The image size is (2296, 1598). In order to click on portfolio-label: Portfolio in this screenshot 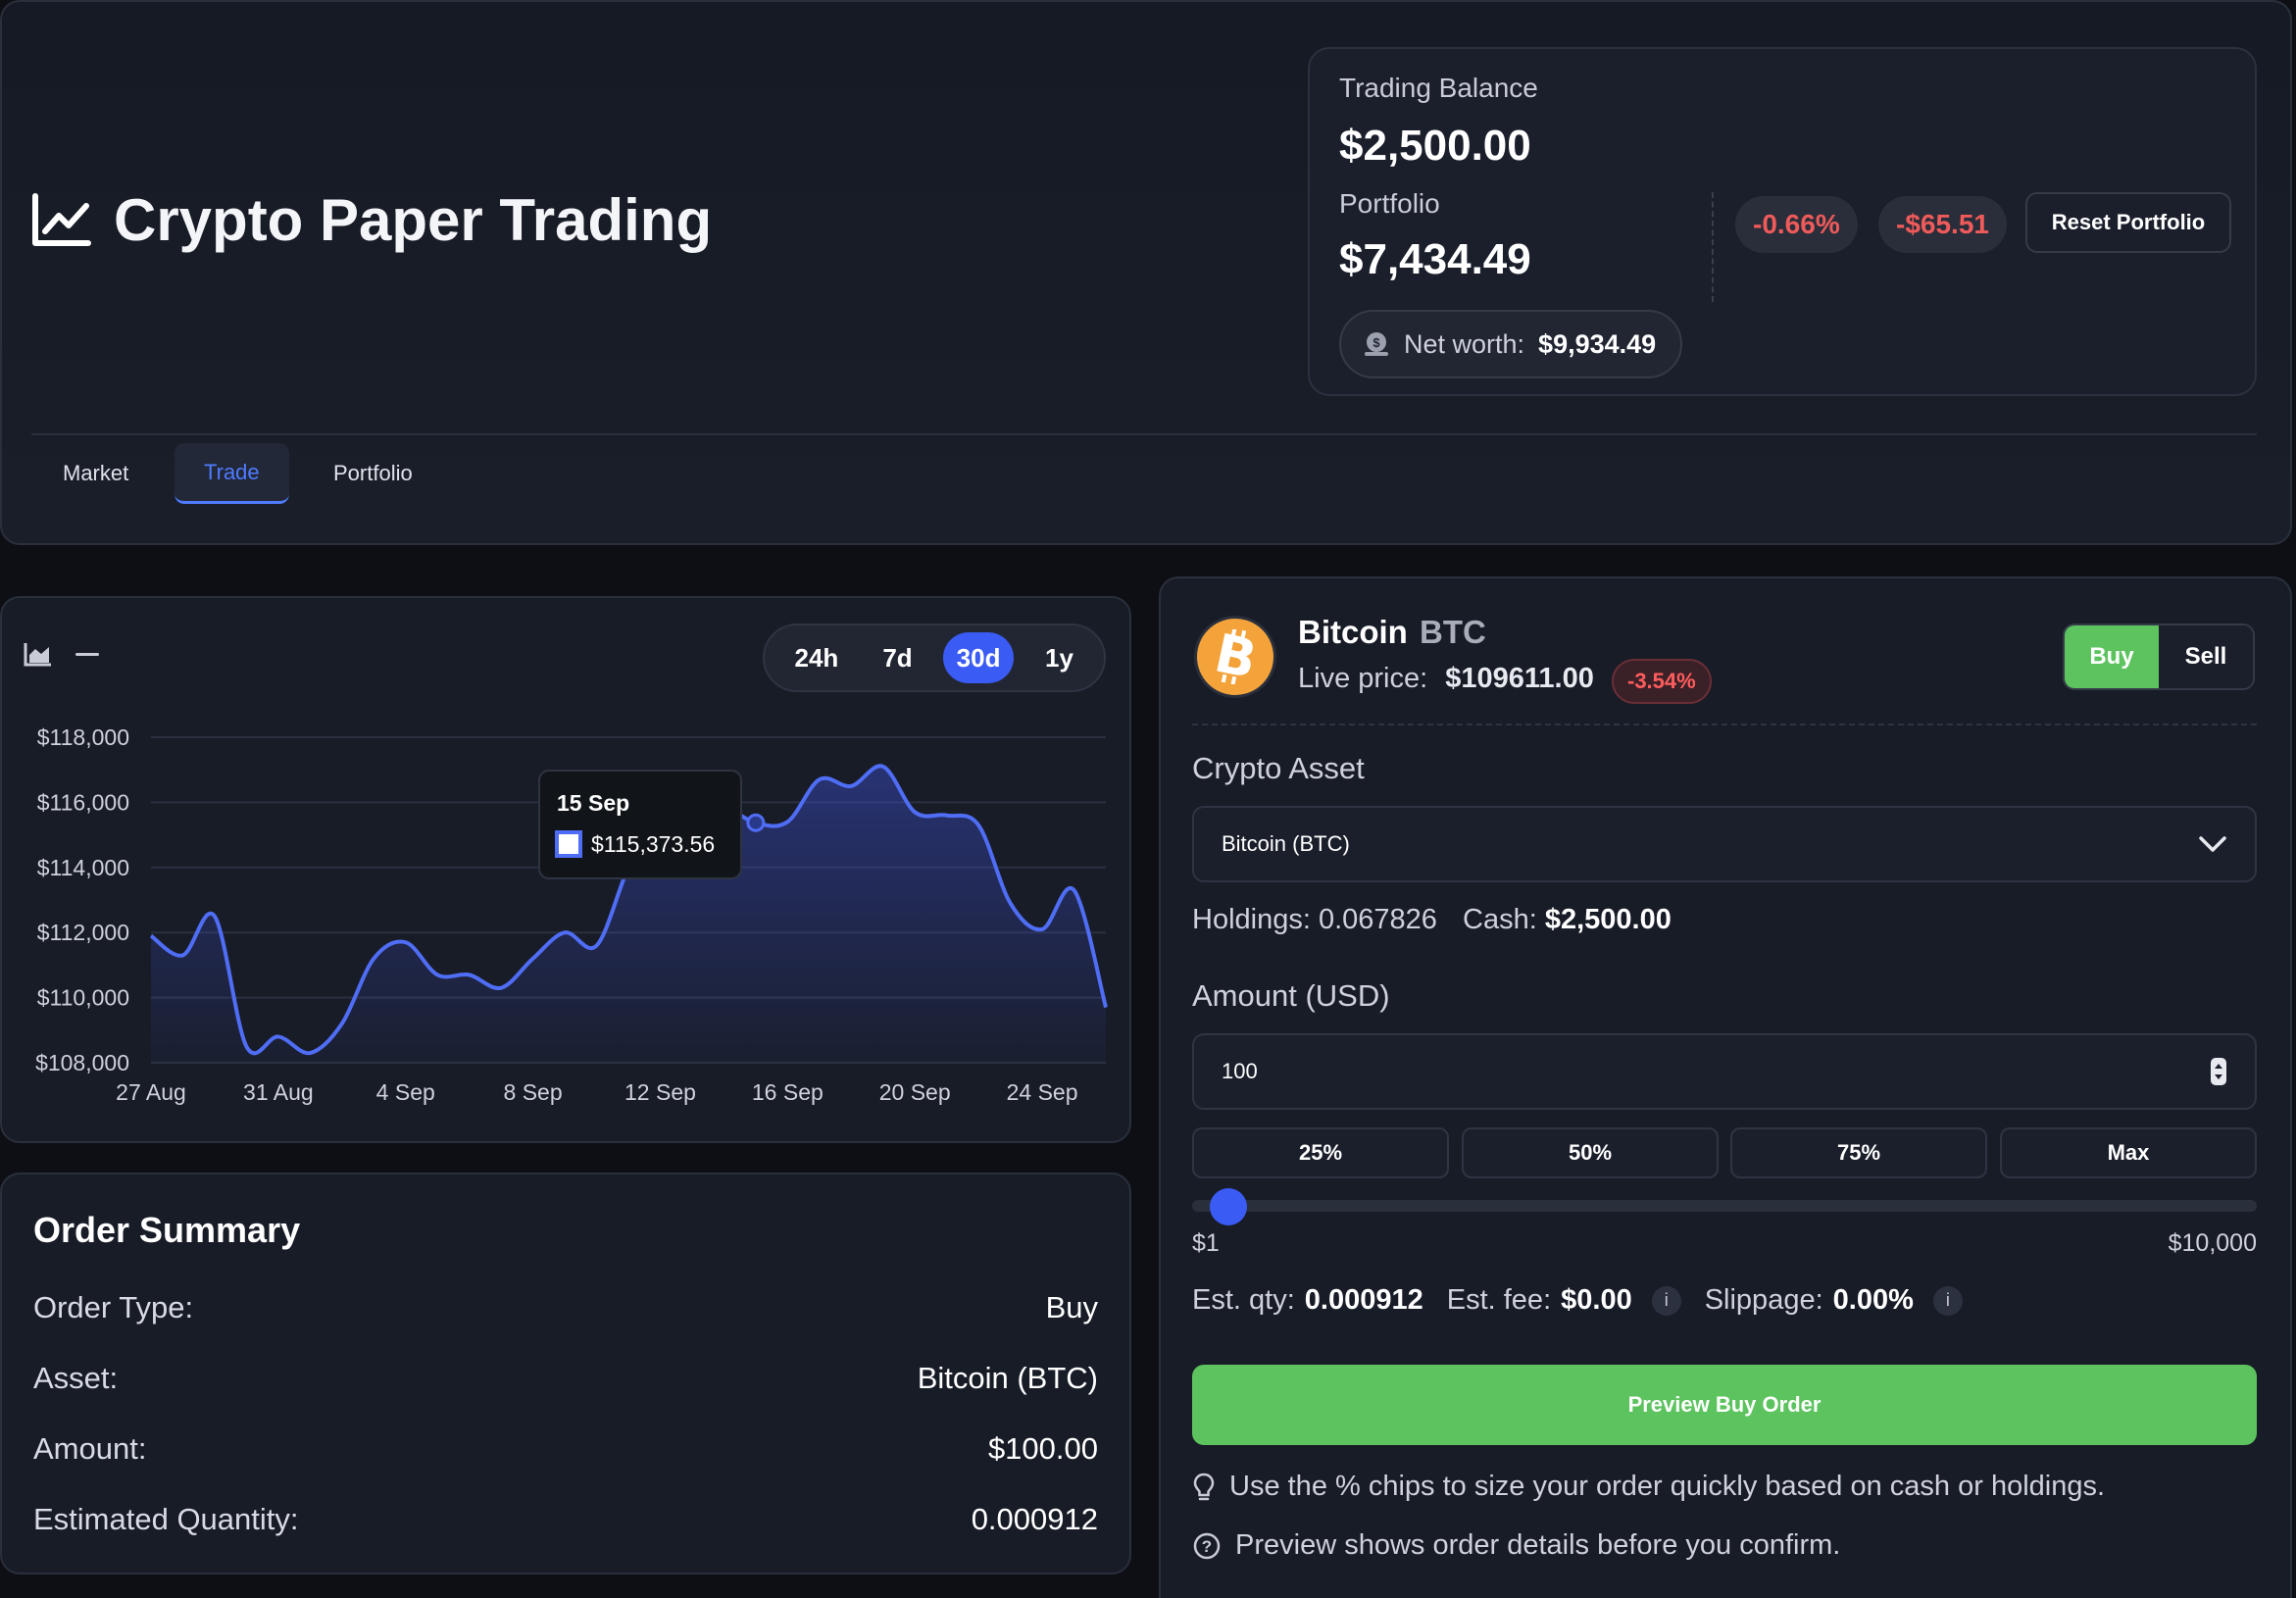, I will do `click(1389, 203)`.